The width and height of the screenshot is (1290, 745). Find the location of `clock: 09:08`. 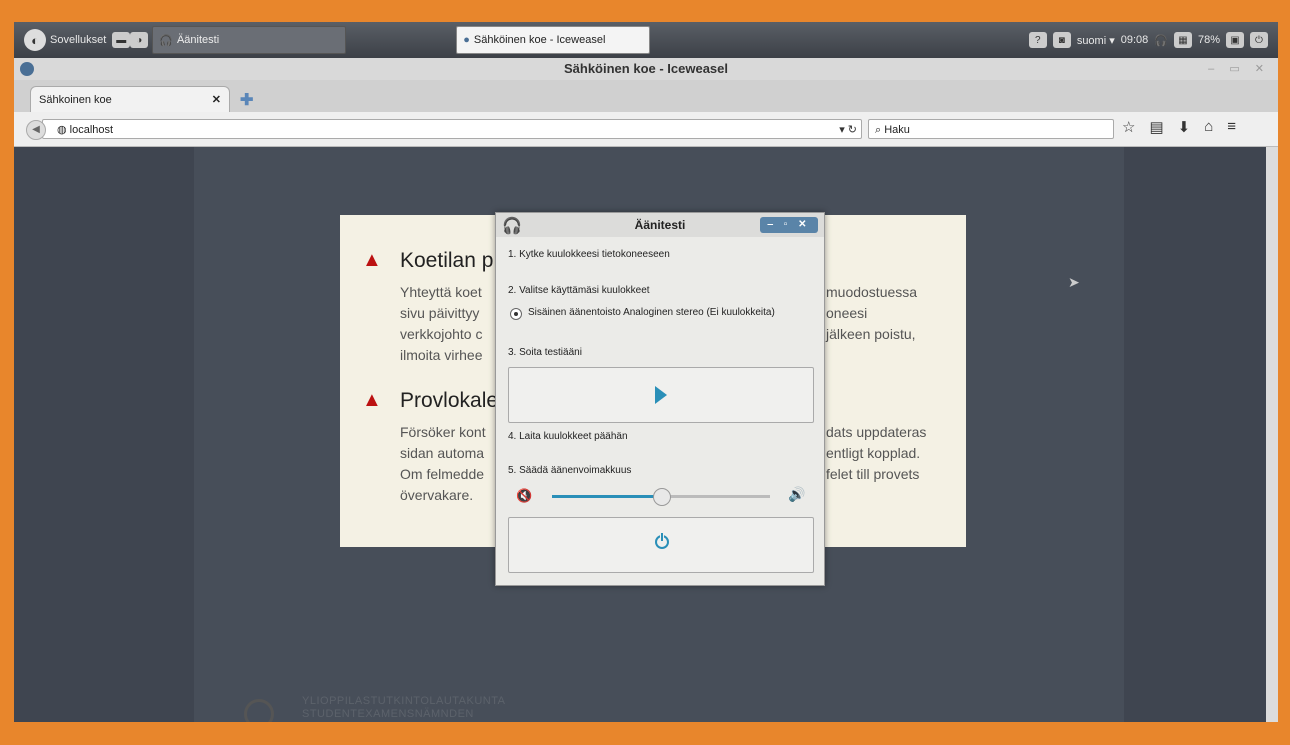

clock: 09:08 is located at coordinates (1135, 40).